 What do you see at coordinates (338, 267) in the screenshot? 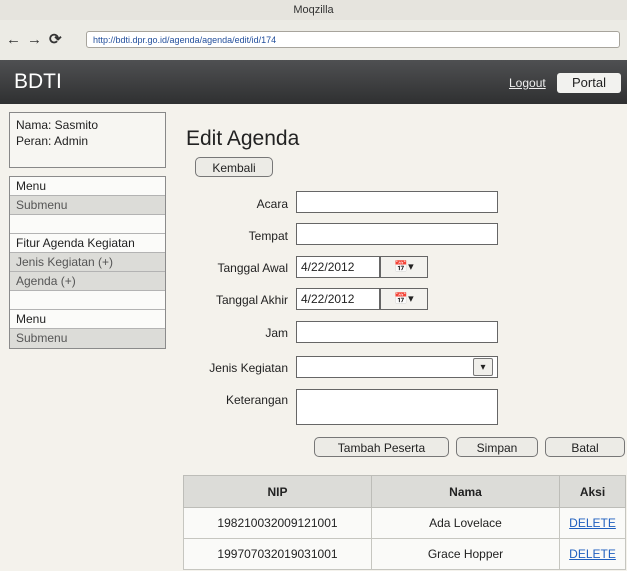
I see `tanggal-awal-input: 4/22/2012` at bounding box center [338, 267].